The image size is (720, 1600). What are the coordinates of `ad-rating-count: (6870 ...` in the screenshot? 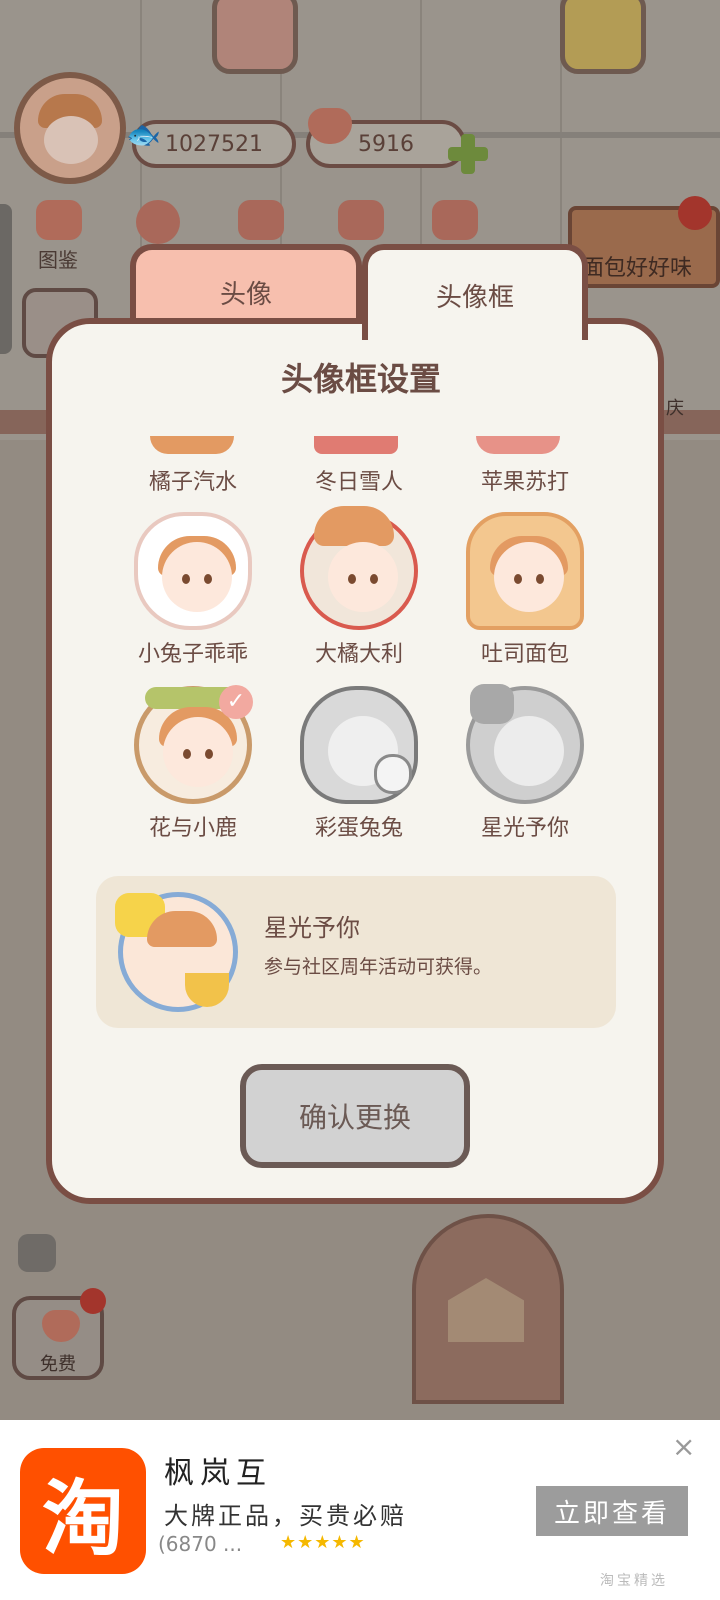 It's located at (200, 1544).